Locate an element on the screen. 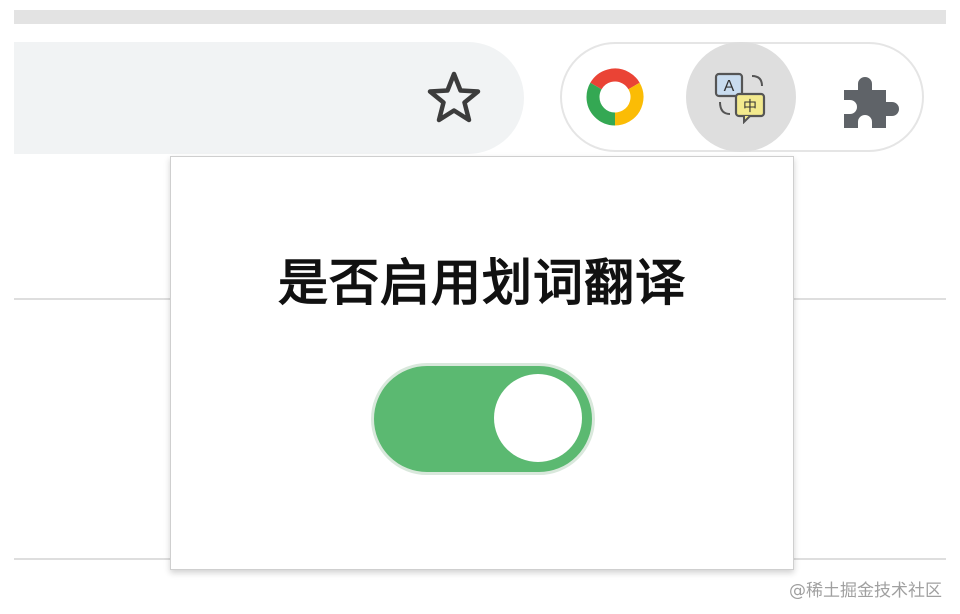  translate-icon: A 中 is located at coordinates (740, 98).